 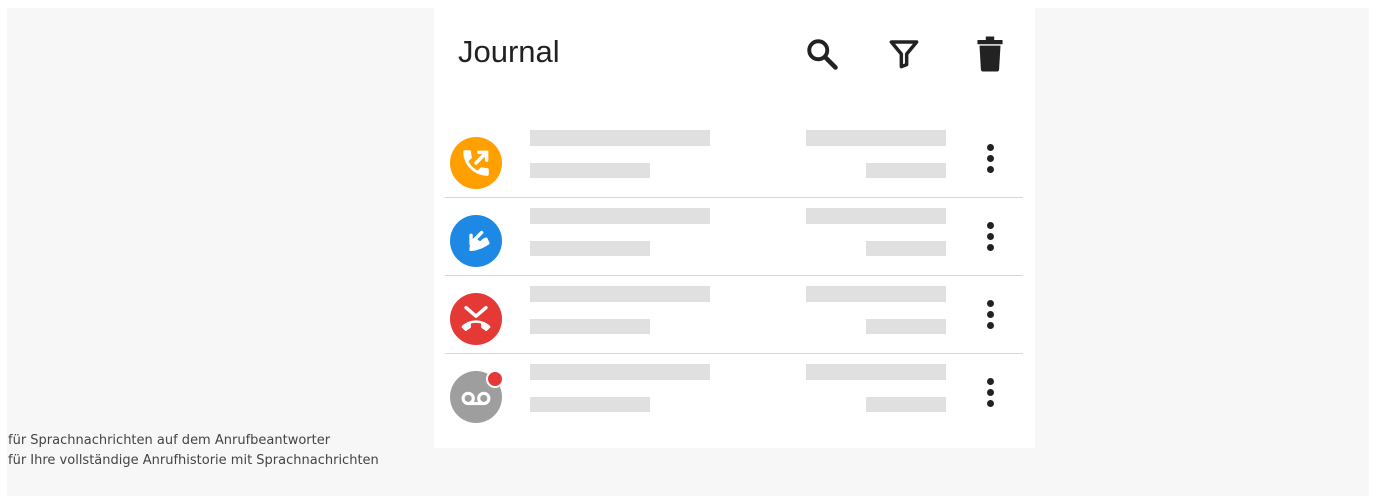 What do you see at coordinates (509, 51) in the screenshot?
I see `page-title: Journal` at bounding box center [509, 51].